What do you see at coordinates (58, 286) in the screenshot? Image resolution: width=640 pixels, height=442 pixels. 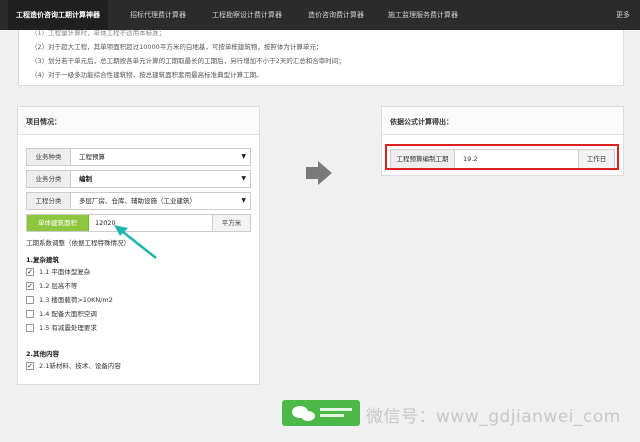 I see `checkbox-label: 1.2 层高不等` at bounding box center [58, 286].